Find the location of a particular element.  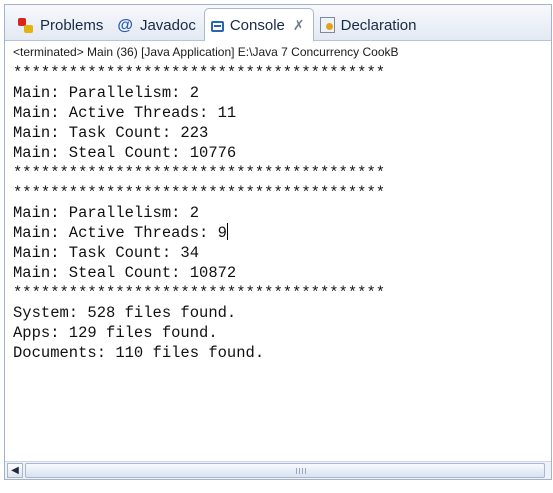

text-caret is located at coordinates (227, 231).